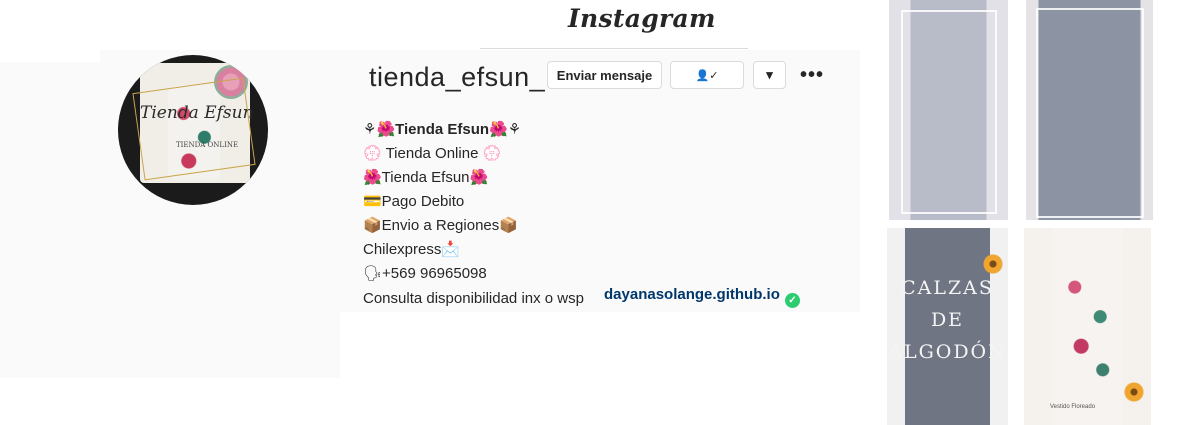 The height and width of the screenshot is (425, 1192). I want to click on avatar-logo-subtitle: TIENDA ONLINE, so click(207, 145).